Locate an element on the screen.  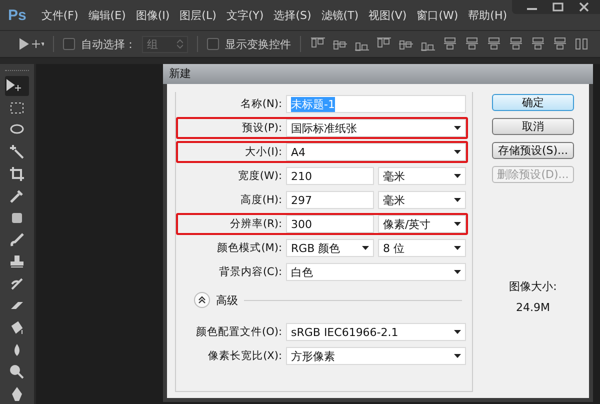
dialog-button: 确定 is located at coordinates (533, 102).